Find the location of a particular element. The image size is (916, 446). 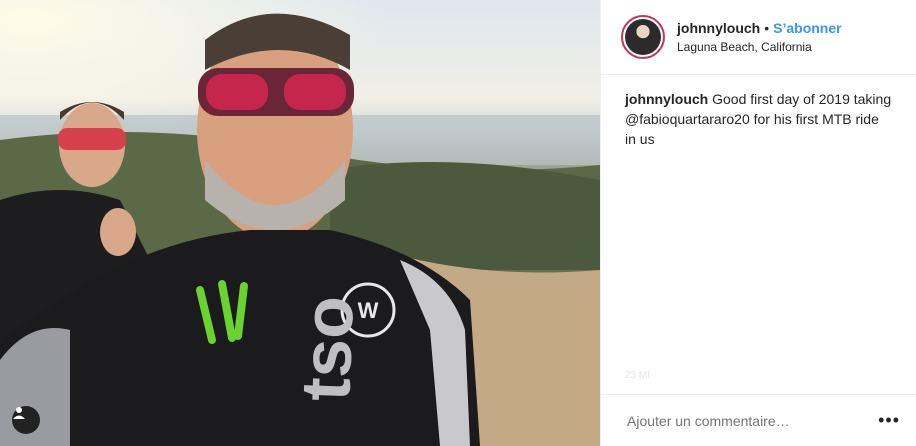

header-line: johnnylouch • S’abonner is located at coordinates (759, 28).